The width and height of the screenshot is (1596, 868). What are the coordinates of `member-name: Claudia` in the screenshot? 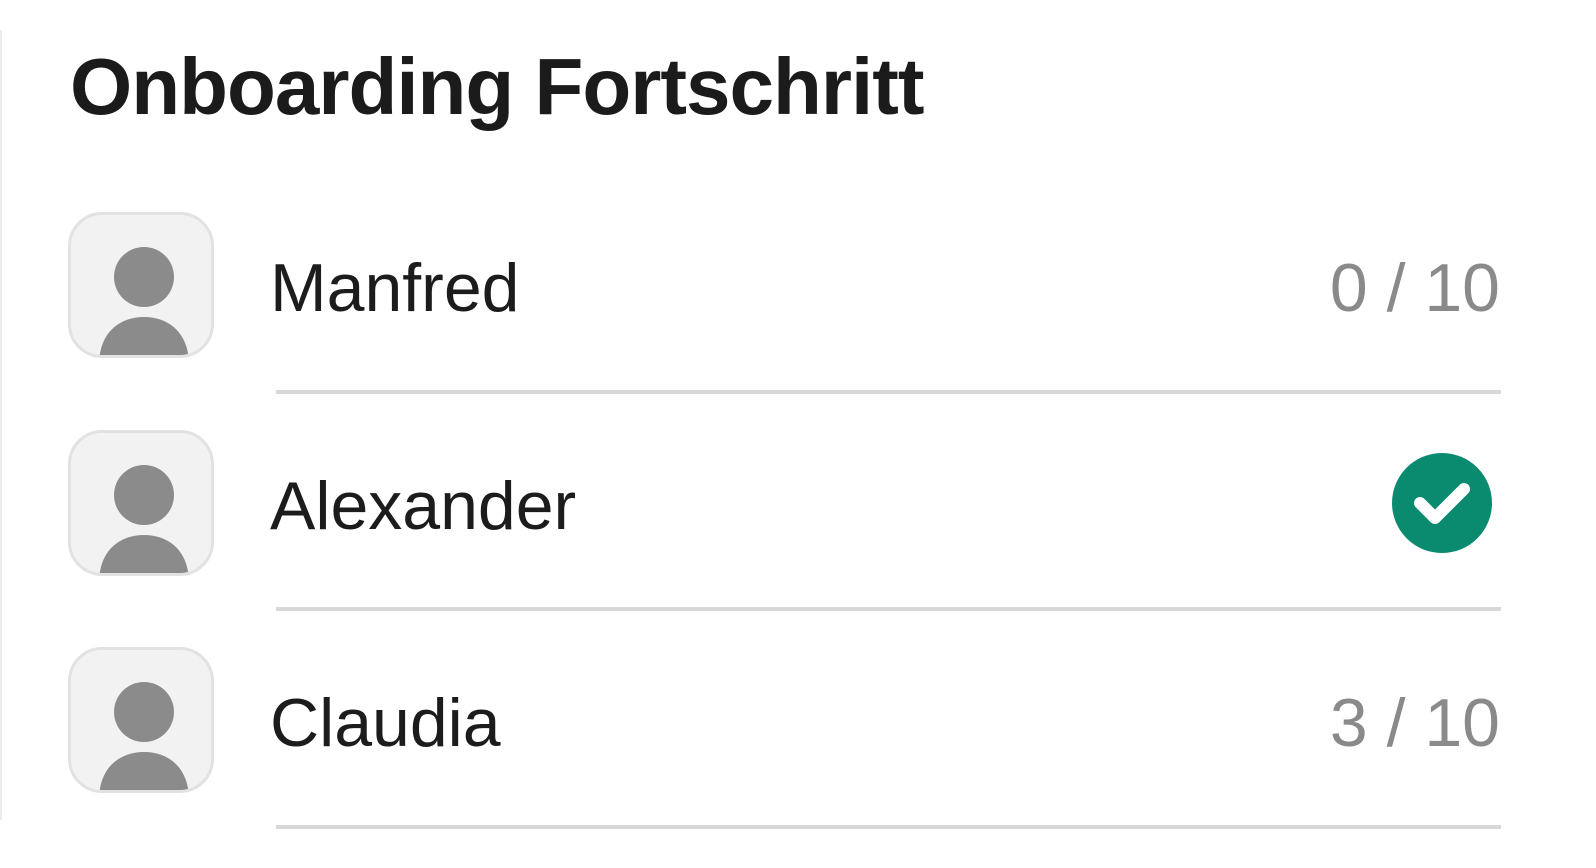 It's located at (385, 723).